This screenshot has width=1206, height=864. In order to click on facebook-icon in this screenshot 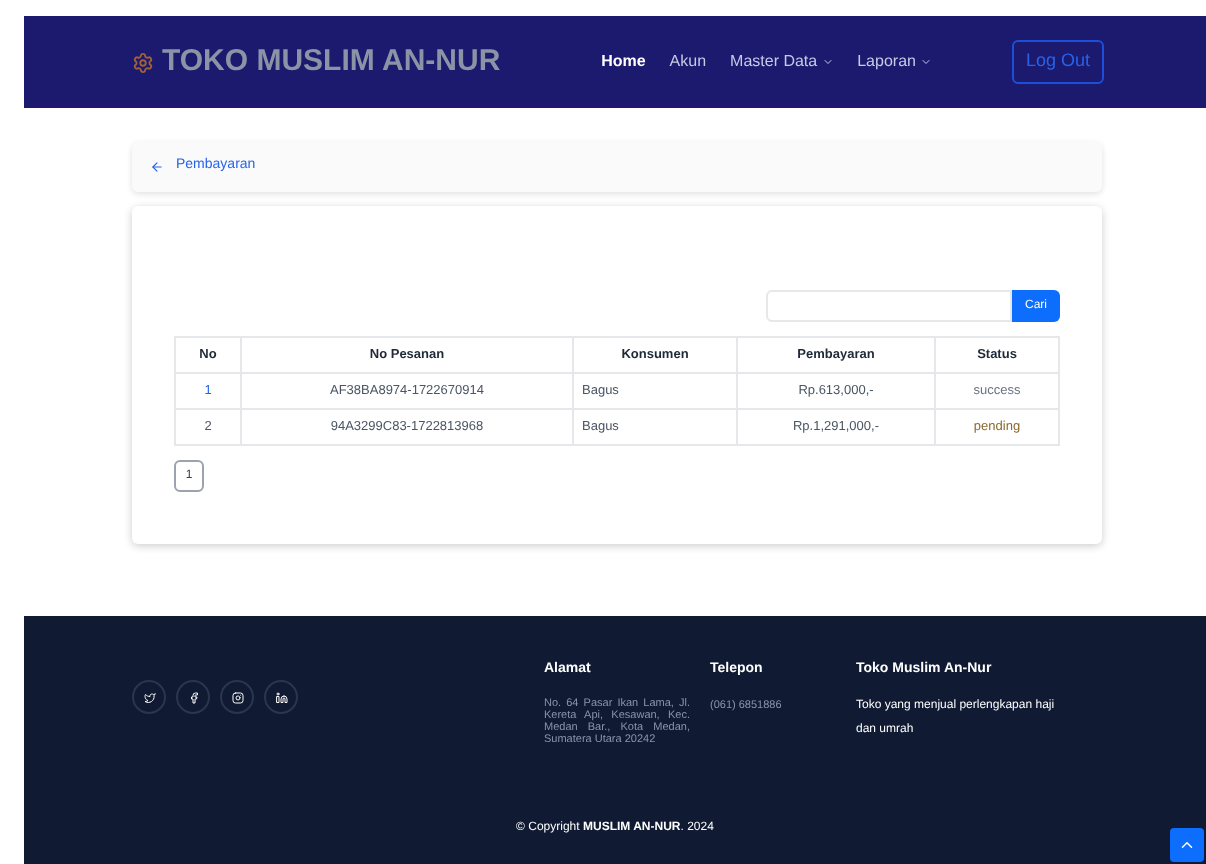, I will do `click(193, 697)`.